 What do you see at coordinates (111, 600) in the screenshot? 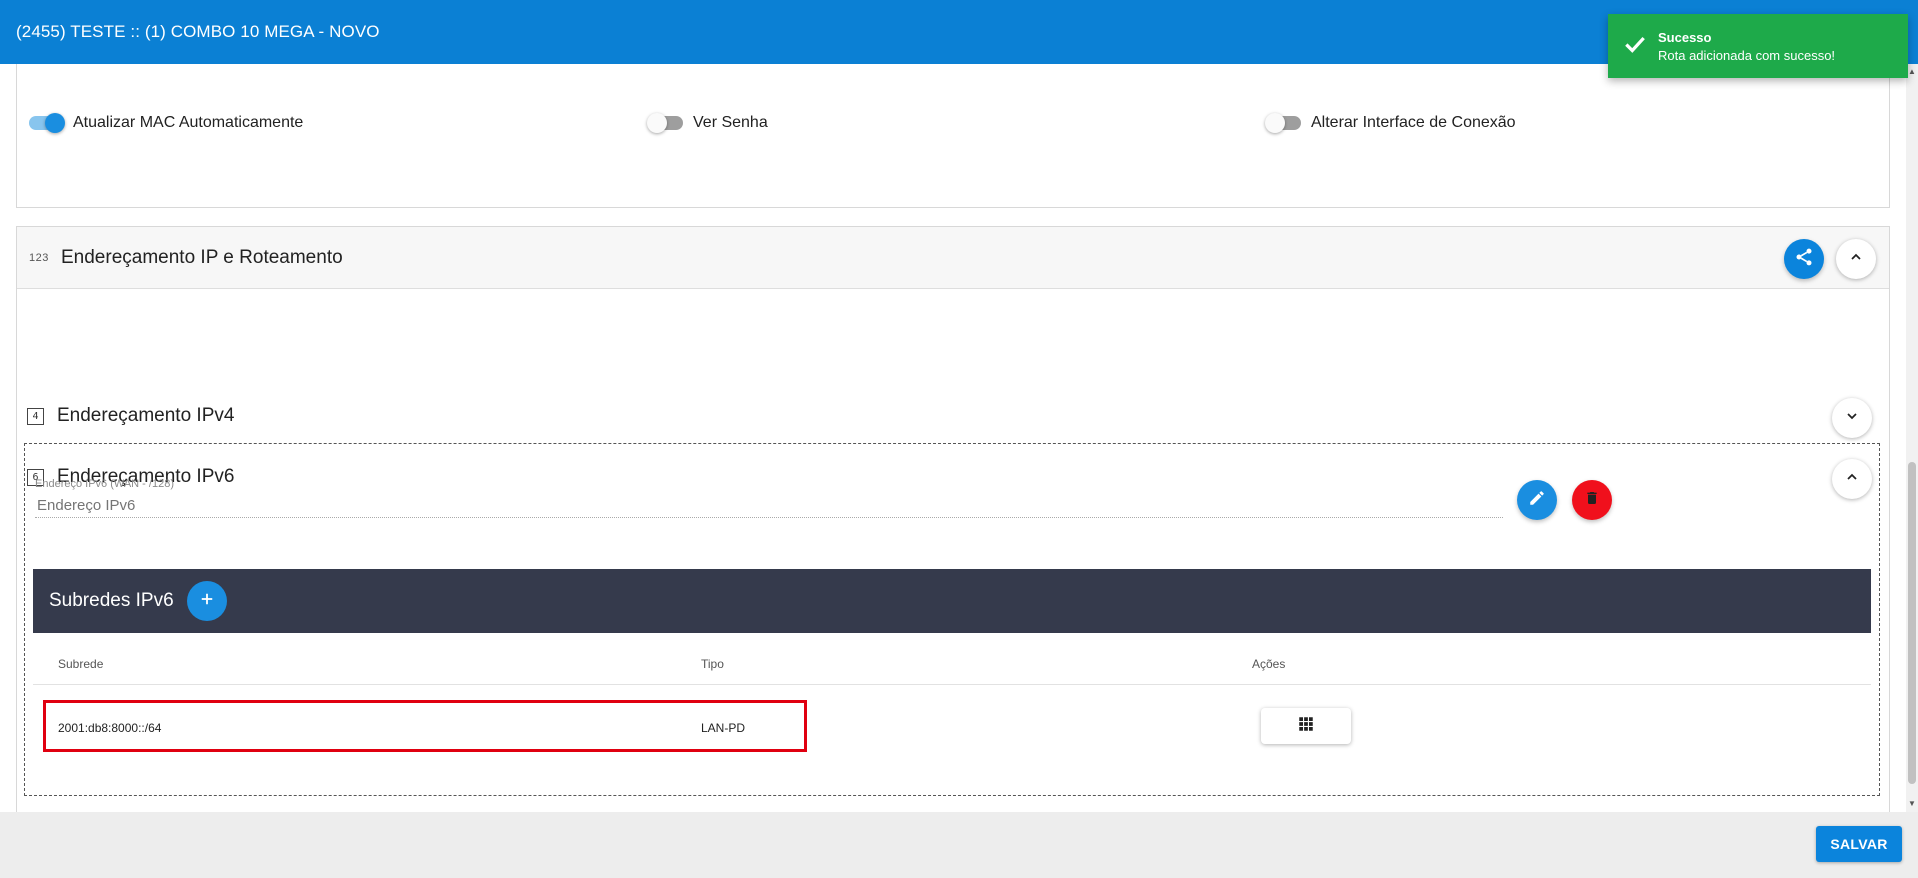
I see `subnets-title: Subredes IPv6` at bounding box center [111, 600].